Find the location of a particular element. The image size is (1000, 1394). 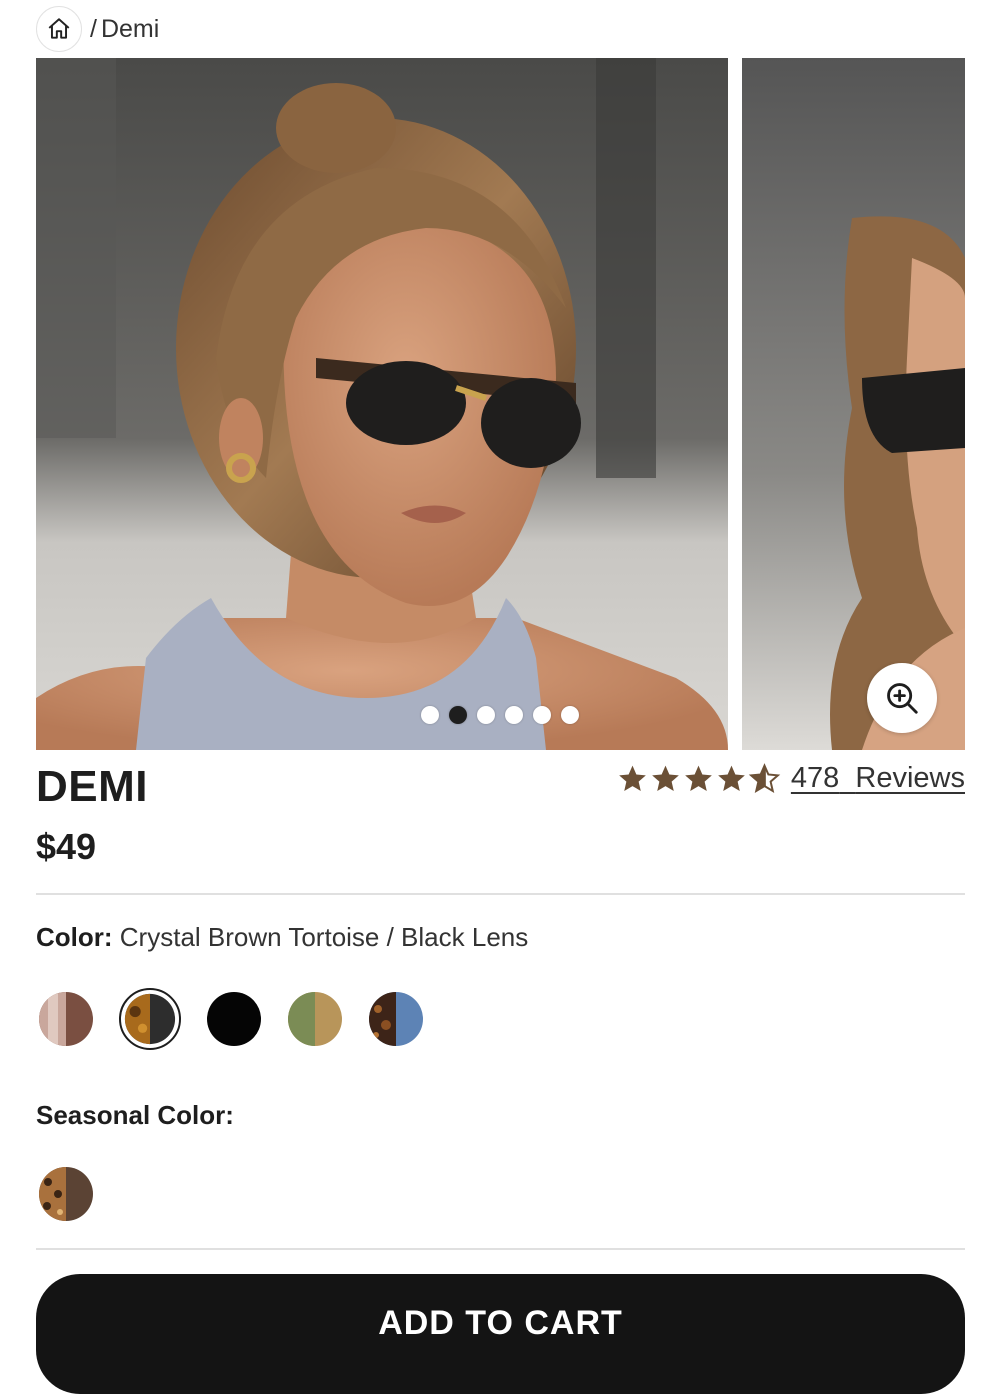

swatch-tortoise-blue is located at coordinates (396, 1019).